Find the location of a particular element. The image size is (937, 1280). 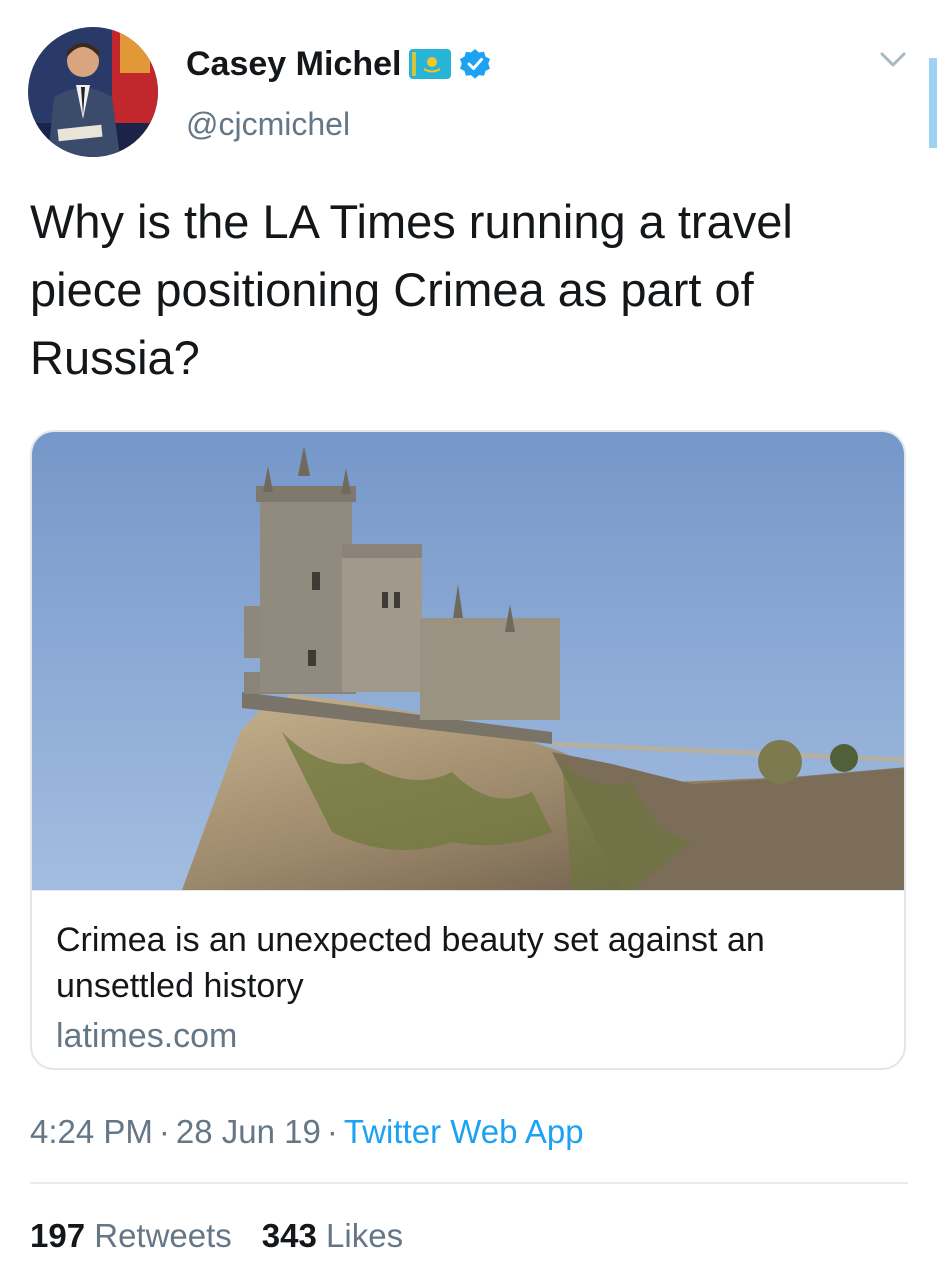

scroll-indicator is located at coordinates (933, 103).